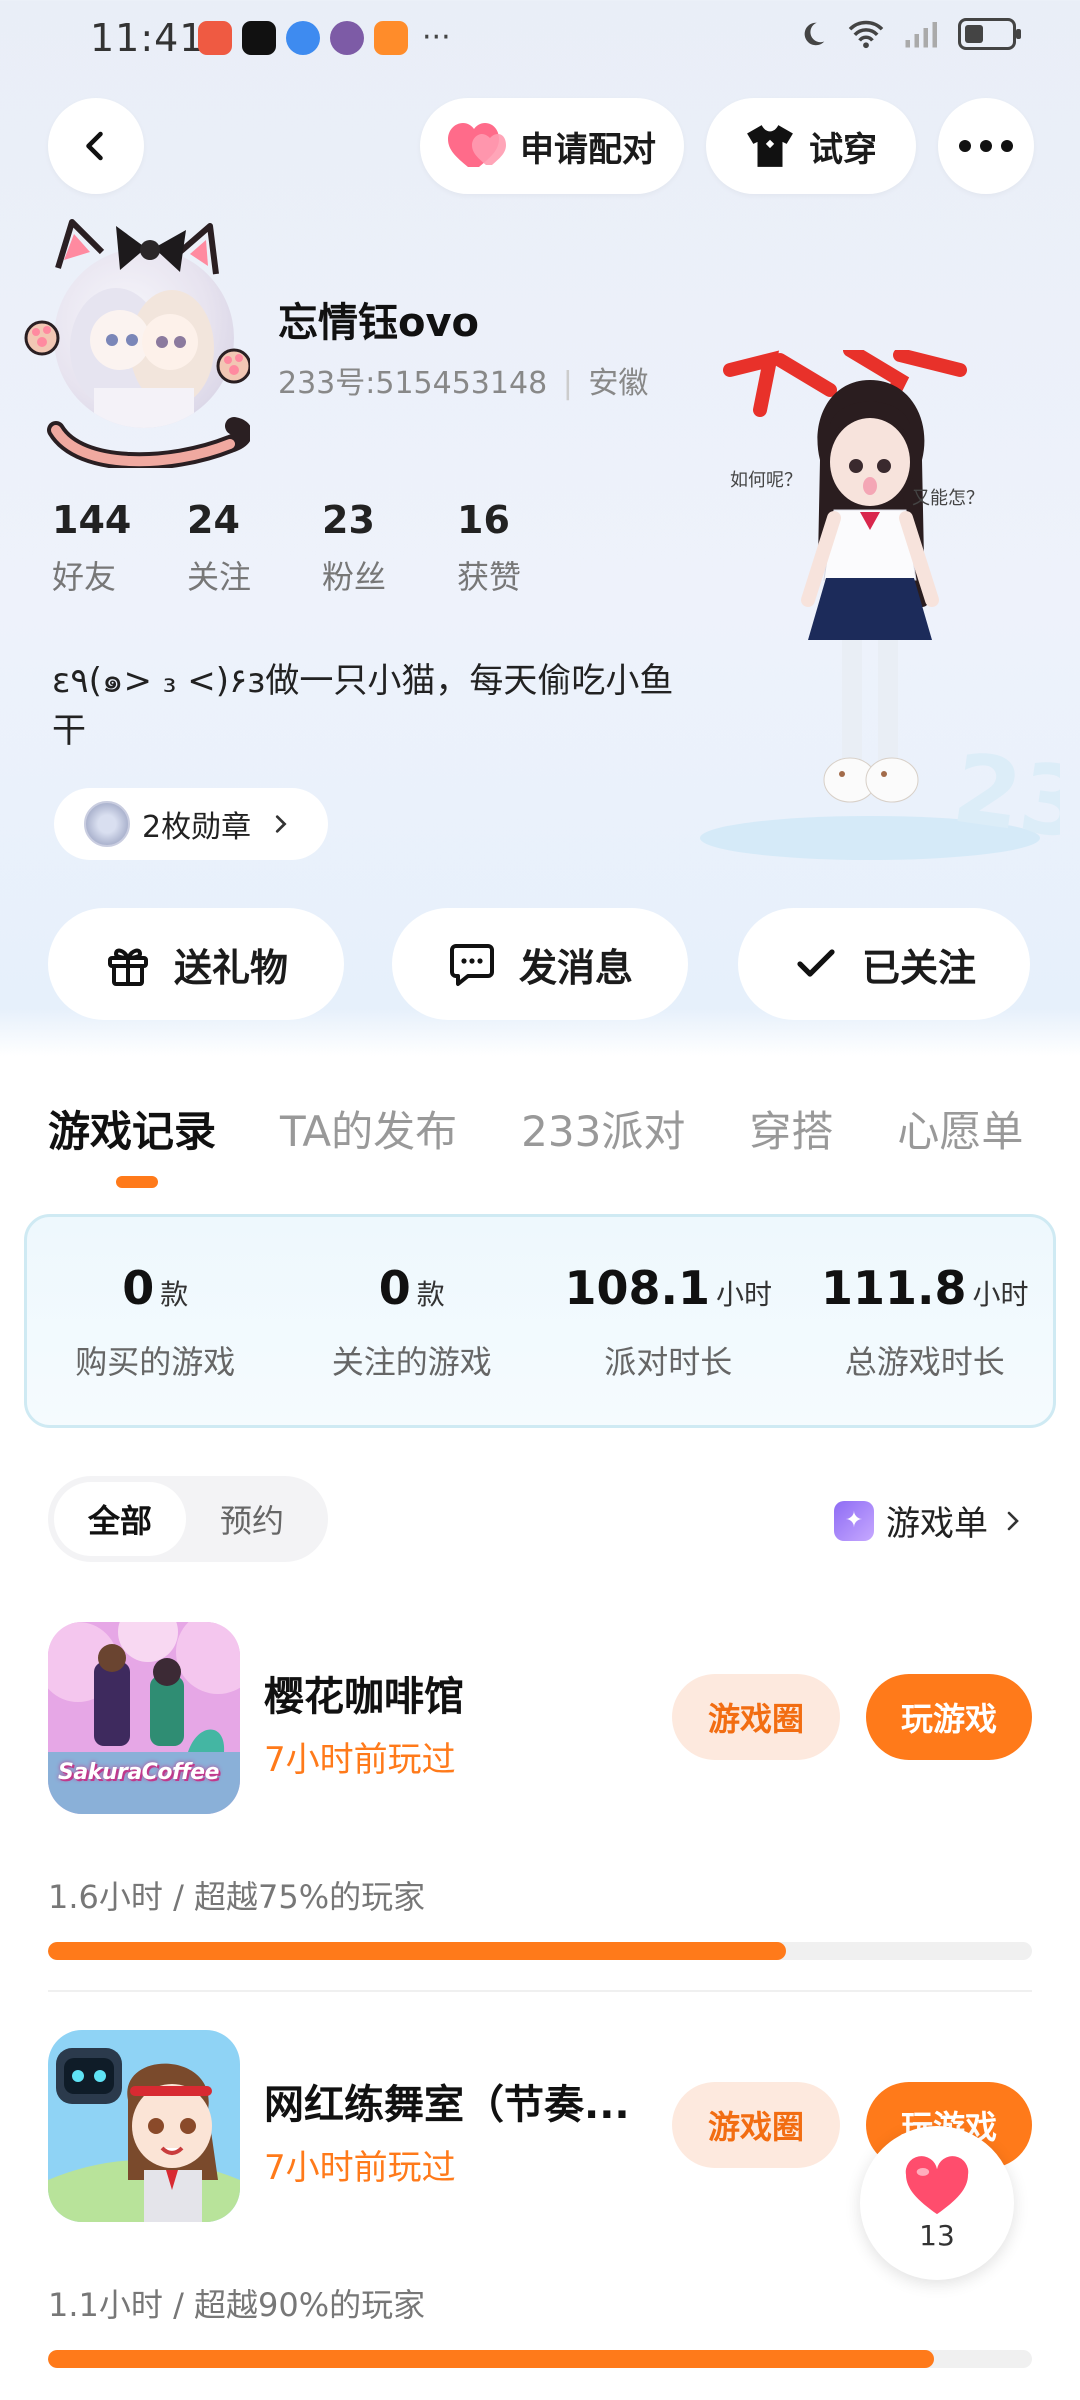 Image resolution: width=1080 pixels, height=2400 pixels. Describe the element at coordinates (540, 1991) in the screenshot. I see `list-divider` at that location.